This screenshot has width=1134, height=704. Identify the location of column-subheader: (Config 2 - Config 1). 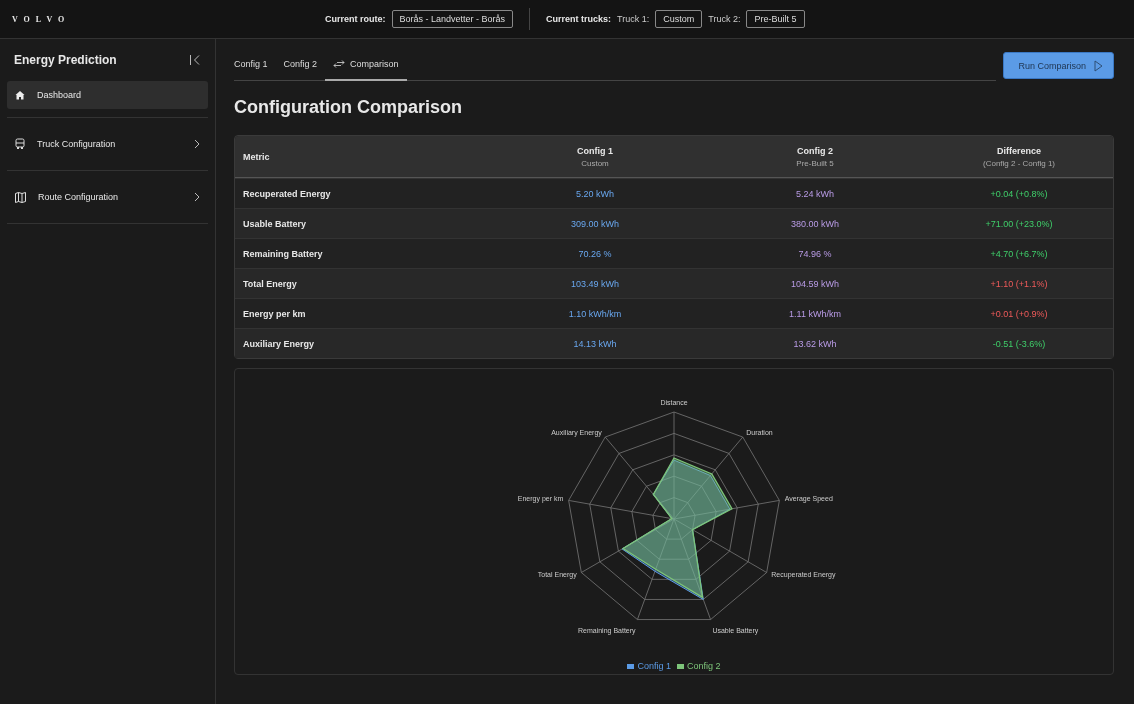
(1019, 163).